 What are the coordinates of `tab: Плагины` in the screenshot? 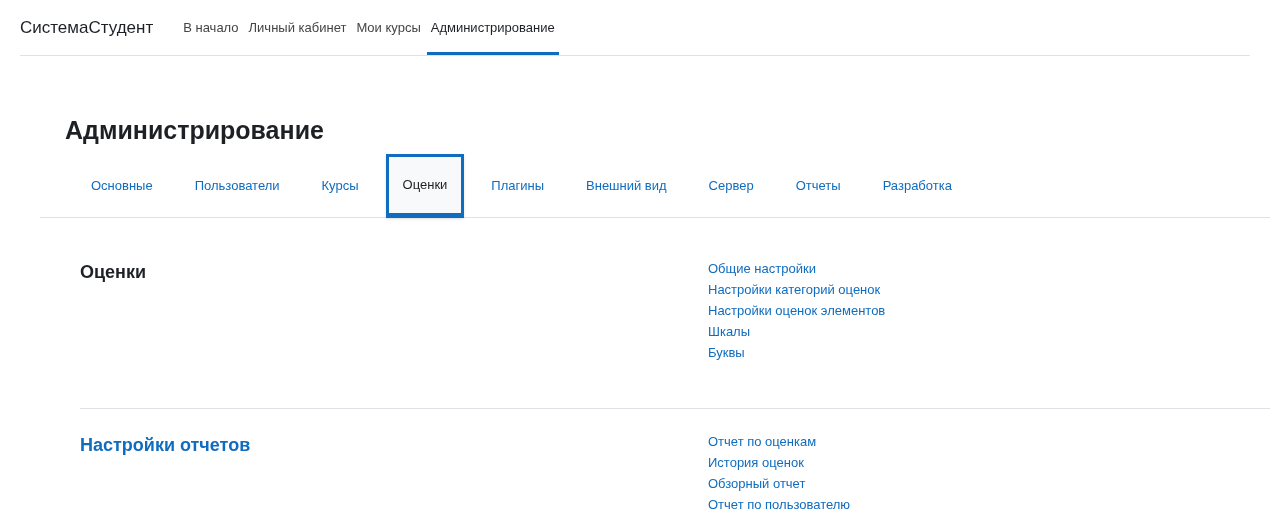 It's located at (518, 186).